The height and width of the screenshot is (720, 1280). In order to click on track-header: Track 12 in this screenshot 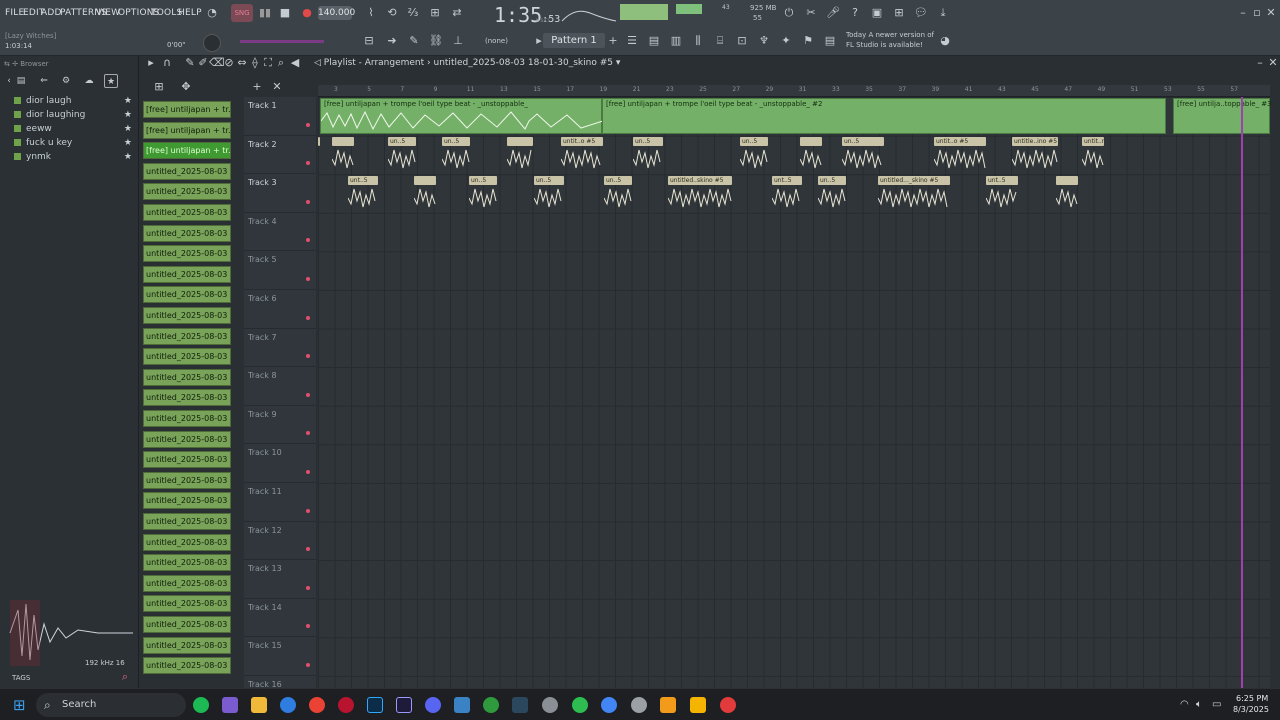, I will do `click(280, 541)`.